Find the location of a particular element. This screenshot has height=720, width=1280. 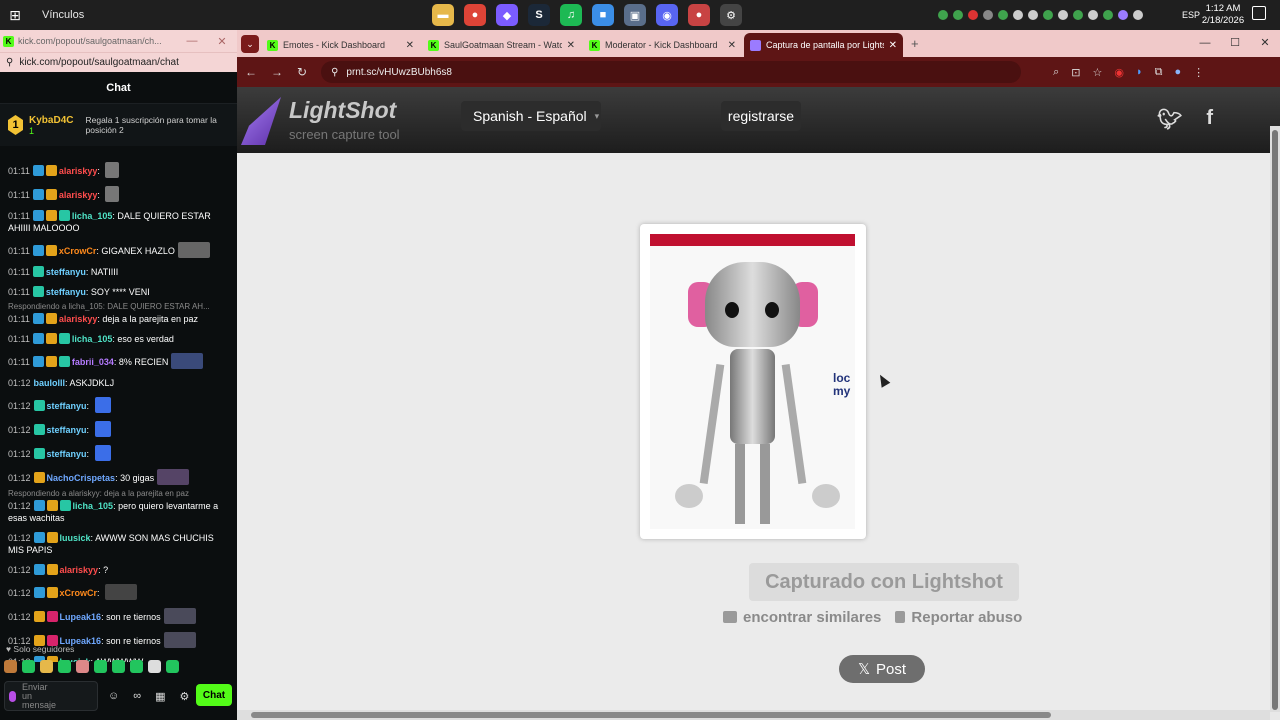

extension-icon: ◗ is located at coordinates (1139, 72).